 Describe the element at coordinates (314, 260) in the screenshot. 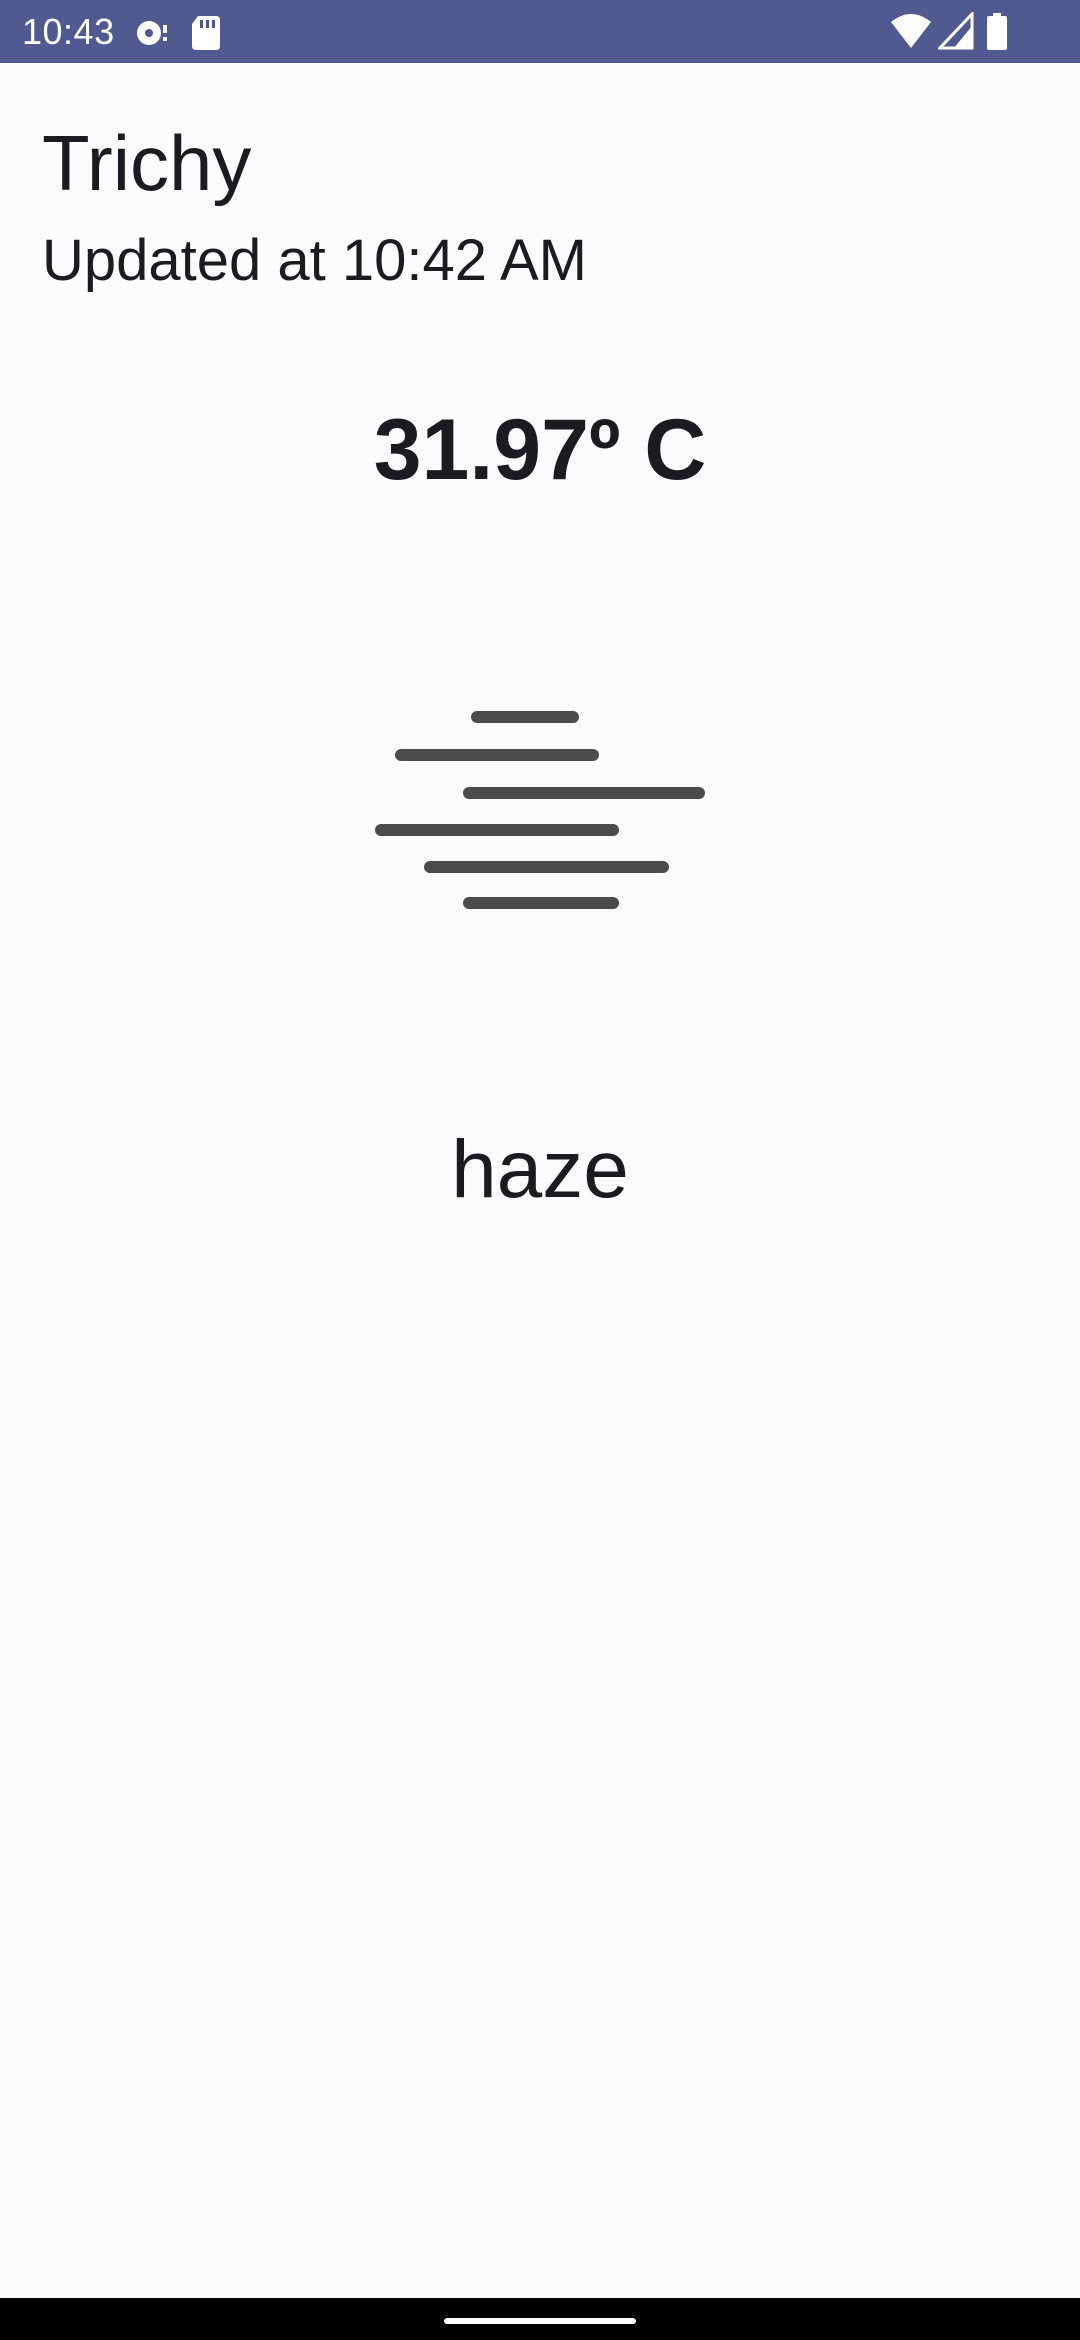

I see `updated-time: Updated at 10:42 AM` at that location.